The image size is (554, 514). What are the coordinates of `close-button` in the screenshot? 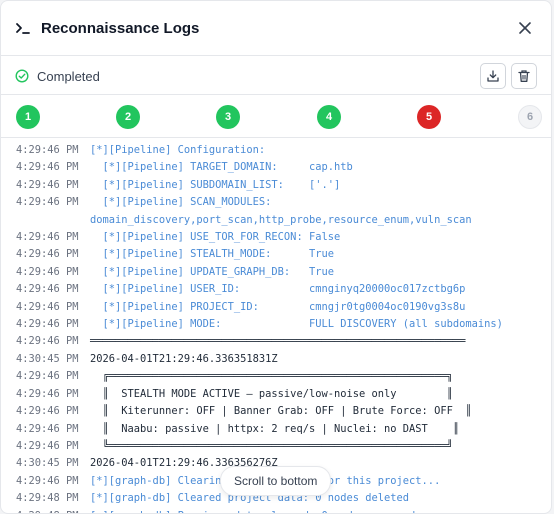 It's located at (525, 28).